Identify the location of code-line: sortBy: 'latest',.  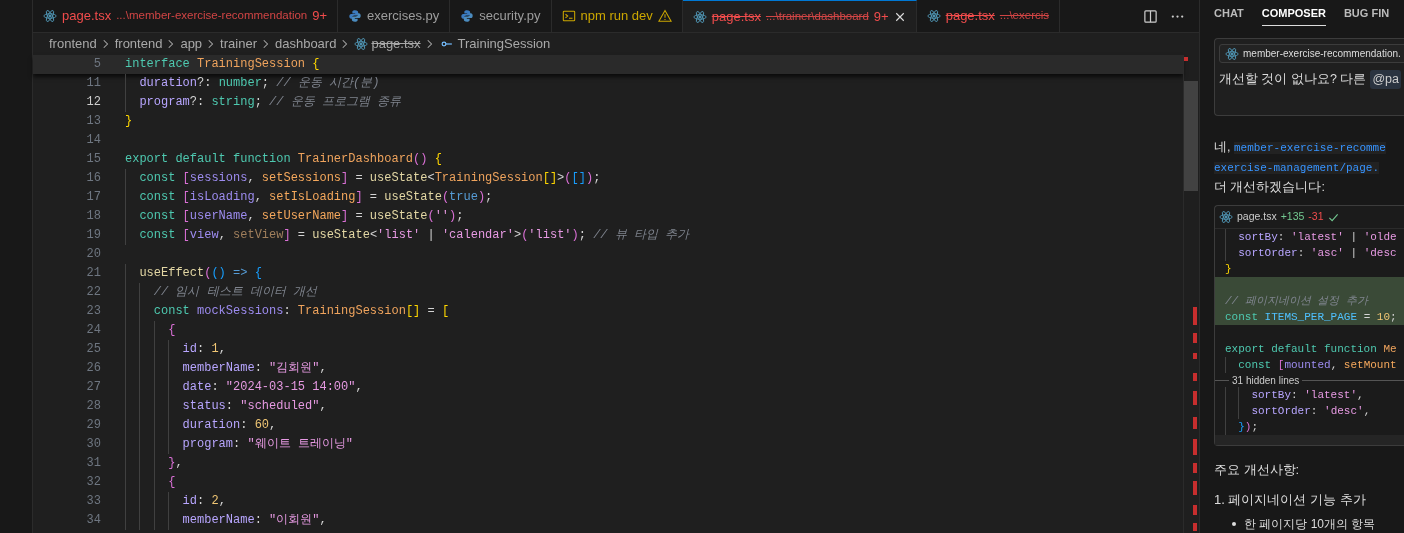
(1309, 395).